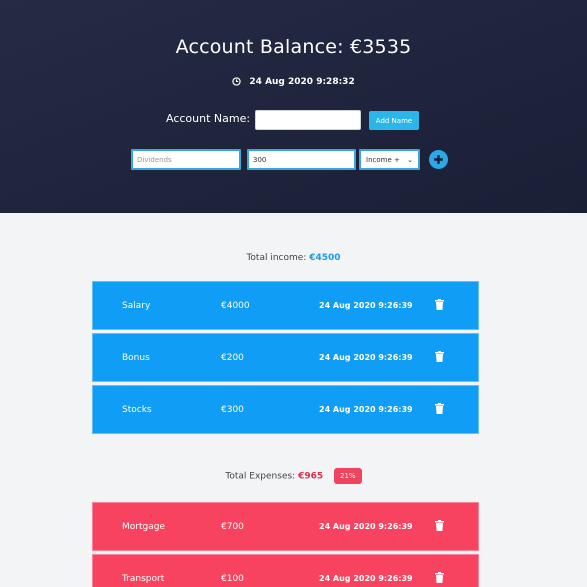  What do you see at coordinates (311, 476) in the screenshot?
I see `expenses-total-amount: €965` at bounding box center [311, 476].